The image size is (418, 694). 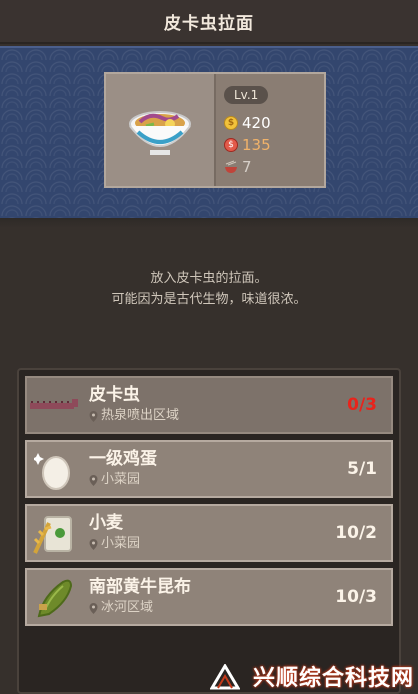 I want to click on ingredient-location-text: 冰河区域, so click(x=127, y=607).